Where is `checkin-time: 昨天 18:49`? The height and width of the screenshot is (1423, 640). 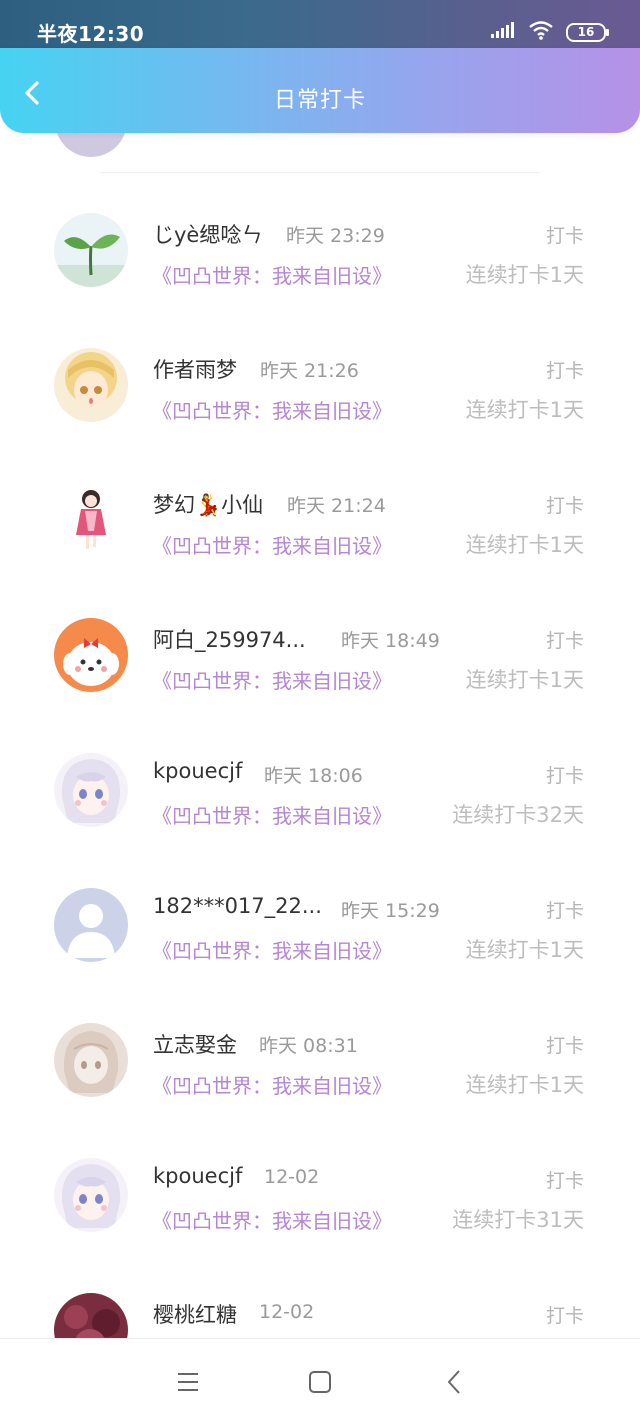
checkin-time: 昨天 18:49 is located at coordinates (390, 641).